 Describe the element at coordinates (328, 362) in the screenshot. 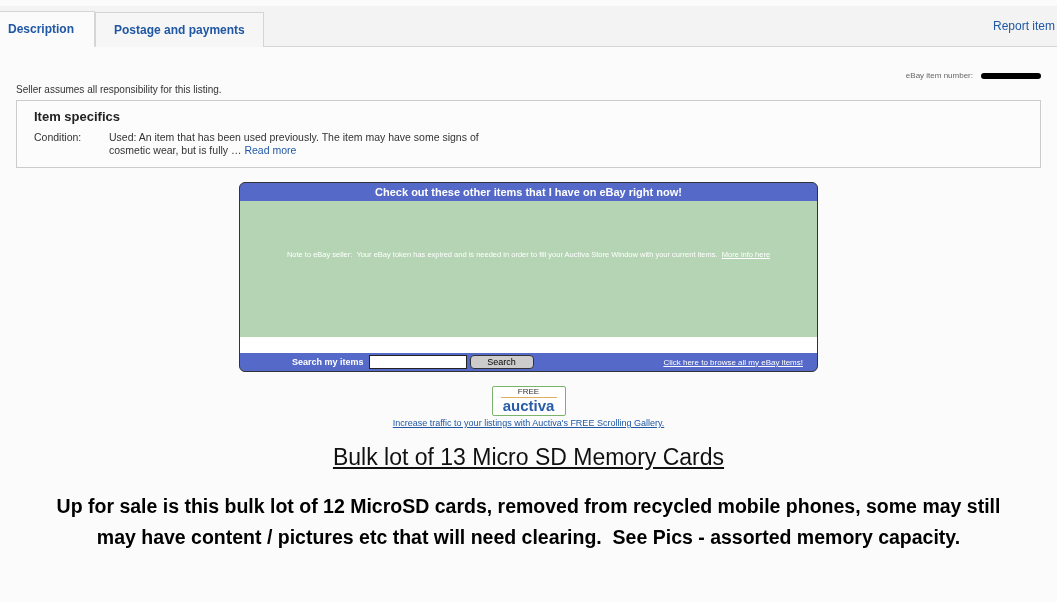

I see `search-label: Search my items` at that location.